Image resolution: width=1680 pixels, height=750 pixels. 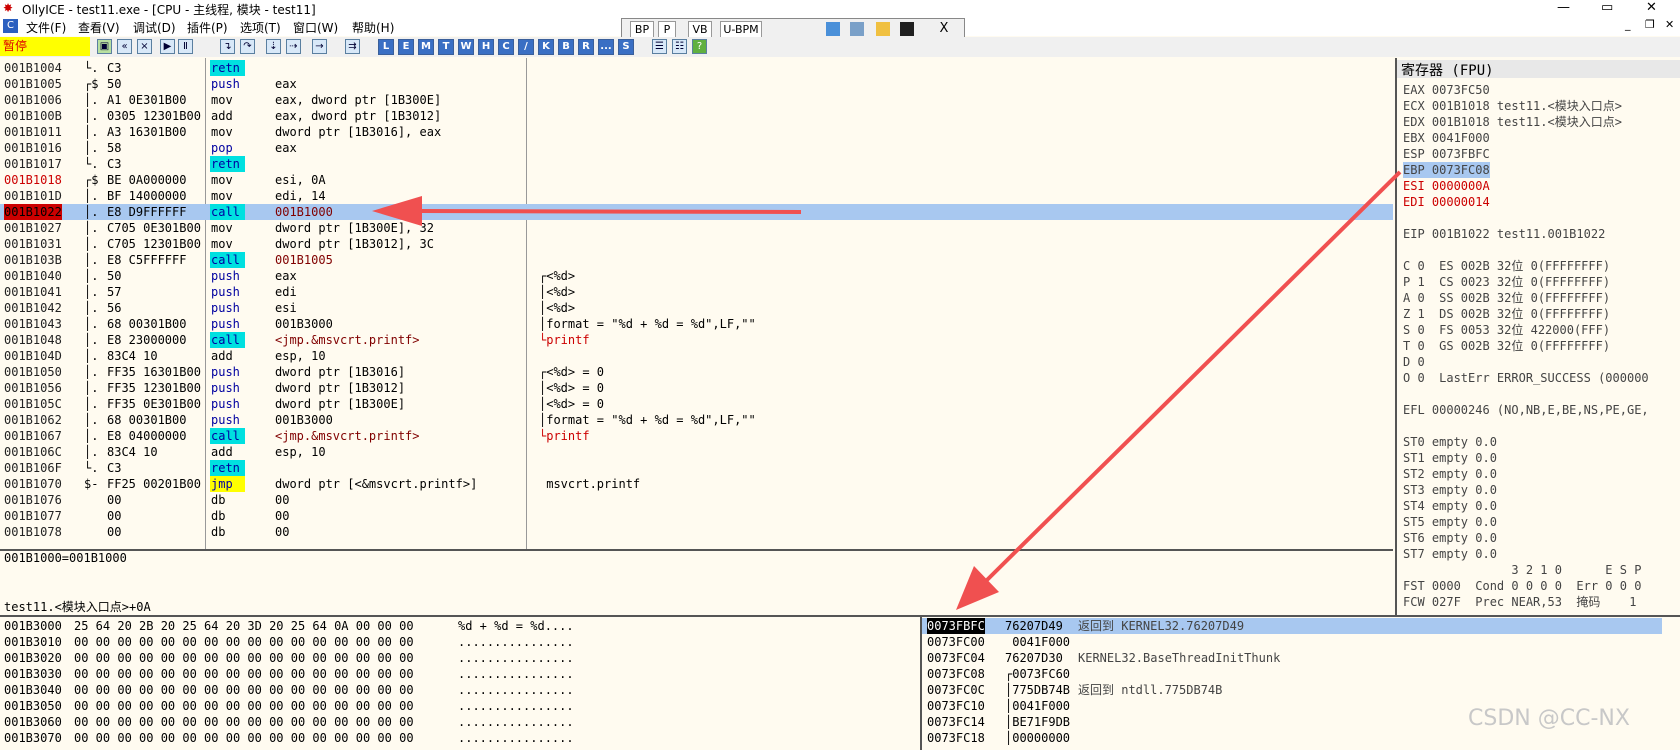 I want to click on register-row: ECX 001B1018 test11.<模块入口点>, so click(x=1512, y=106).